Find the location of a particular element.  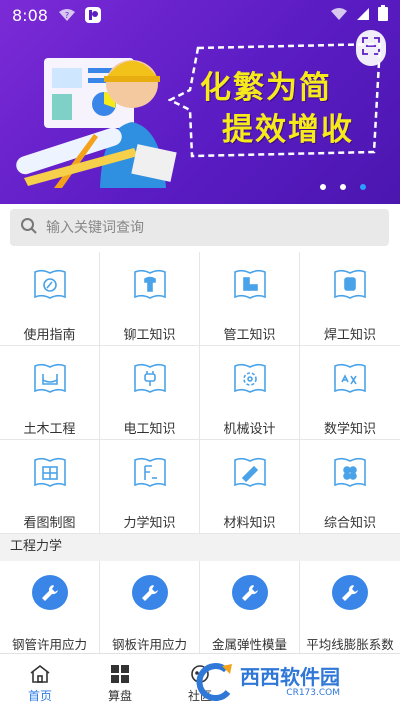

watermark-text-group: 西西软件园 CR173.COM is located at coordinates (288, 682).